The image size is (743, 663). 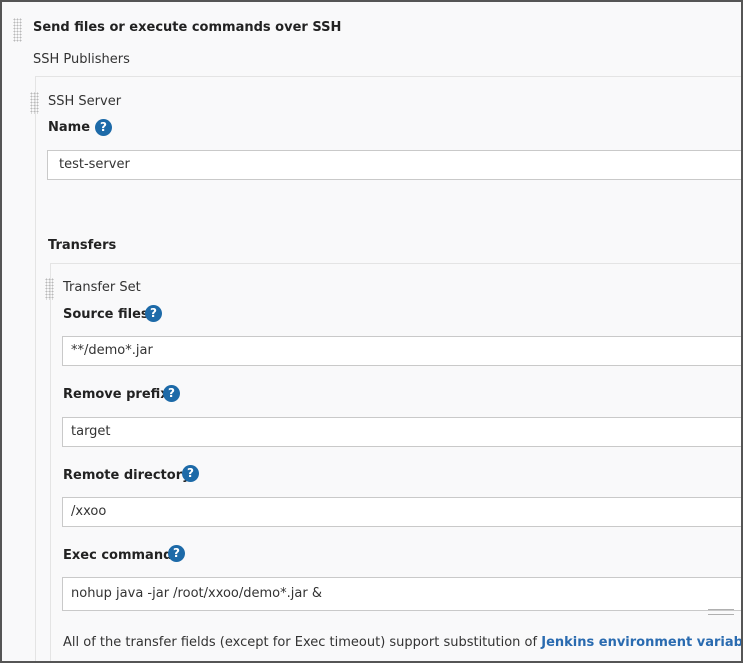 I want to click on transfer-set-block-border-left, so click(x=50, y=462).